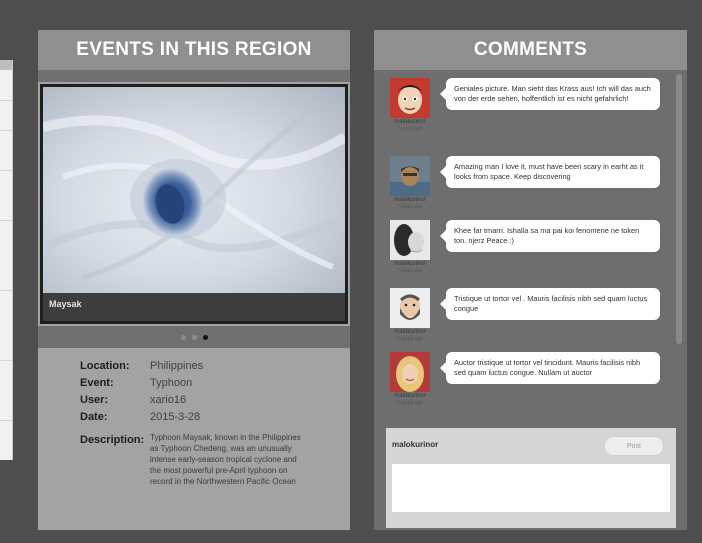 The width and height of the screenshot is (702, 543). I want to click on cartoon-face-icon, so click(410, 98).